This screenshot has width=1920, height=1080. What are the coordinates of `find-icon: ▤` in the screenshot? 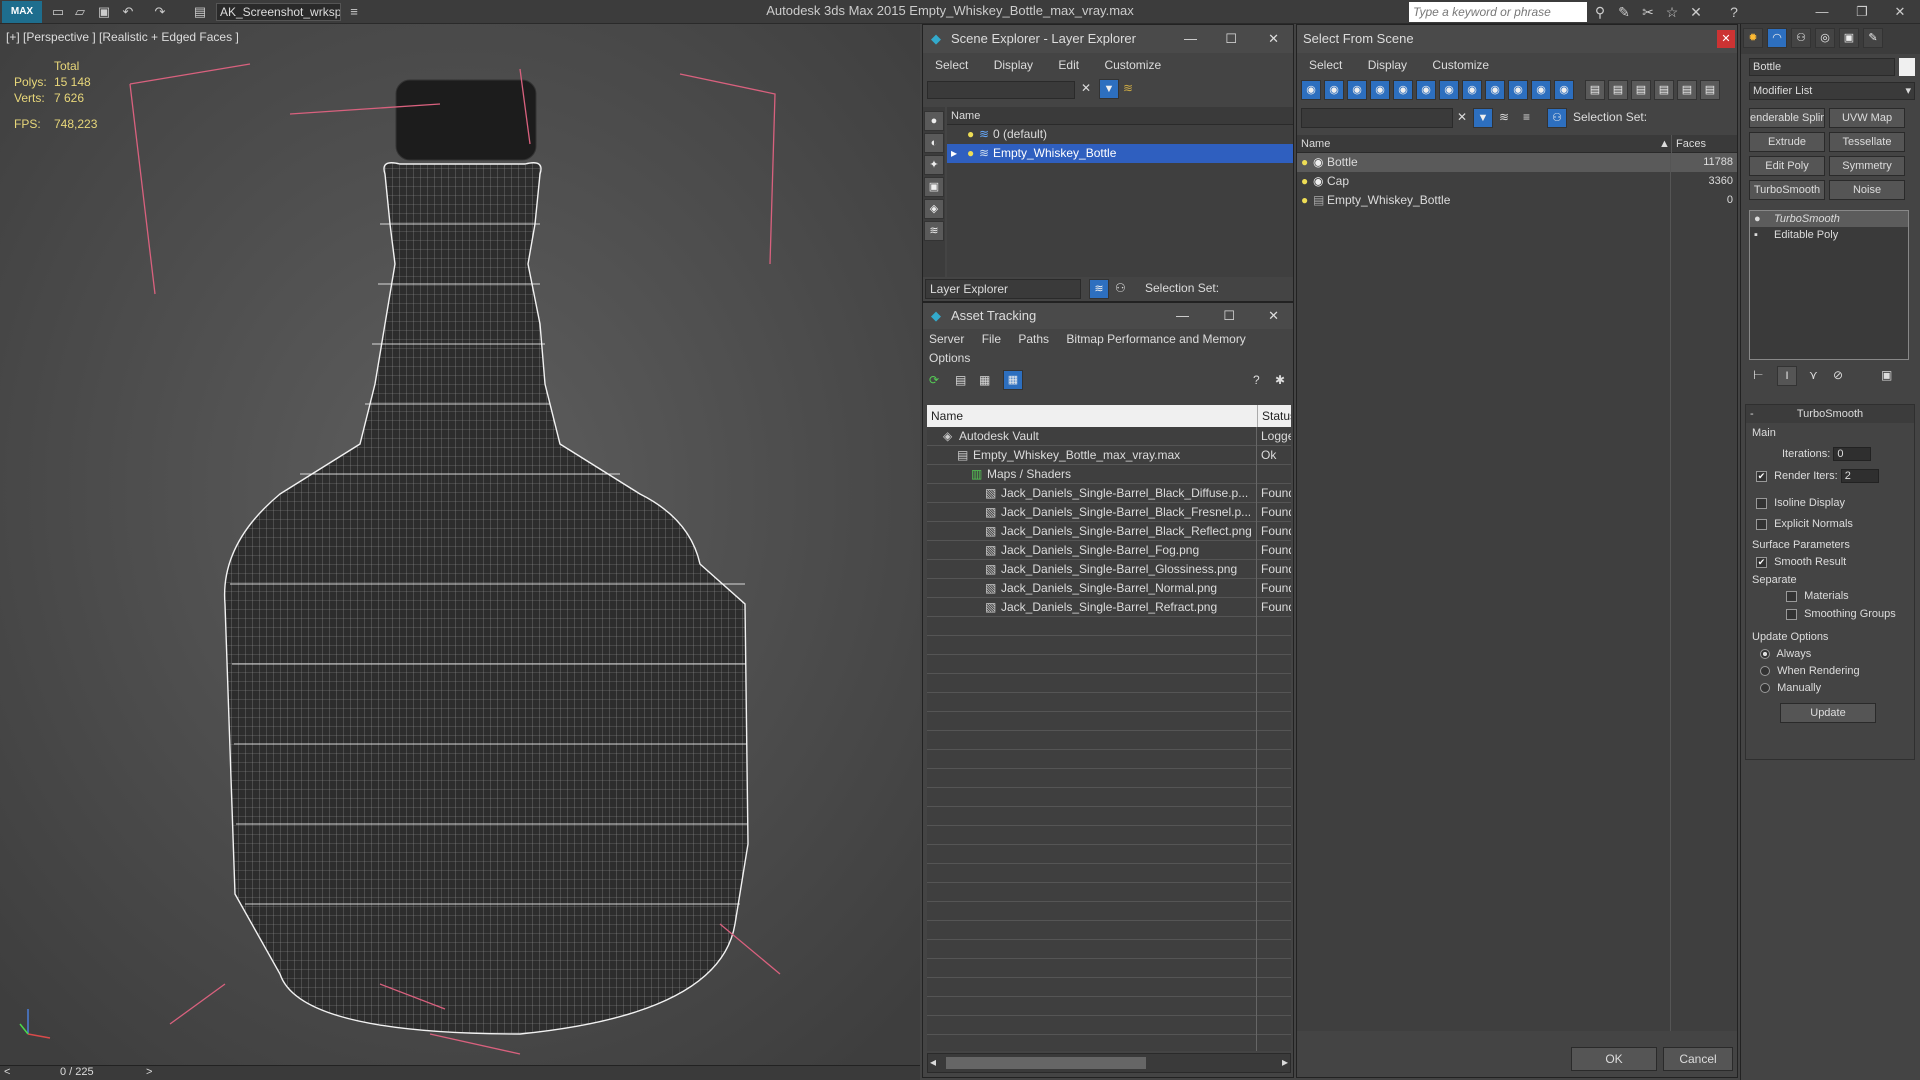 It's located at (1687, 90).